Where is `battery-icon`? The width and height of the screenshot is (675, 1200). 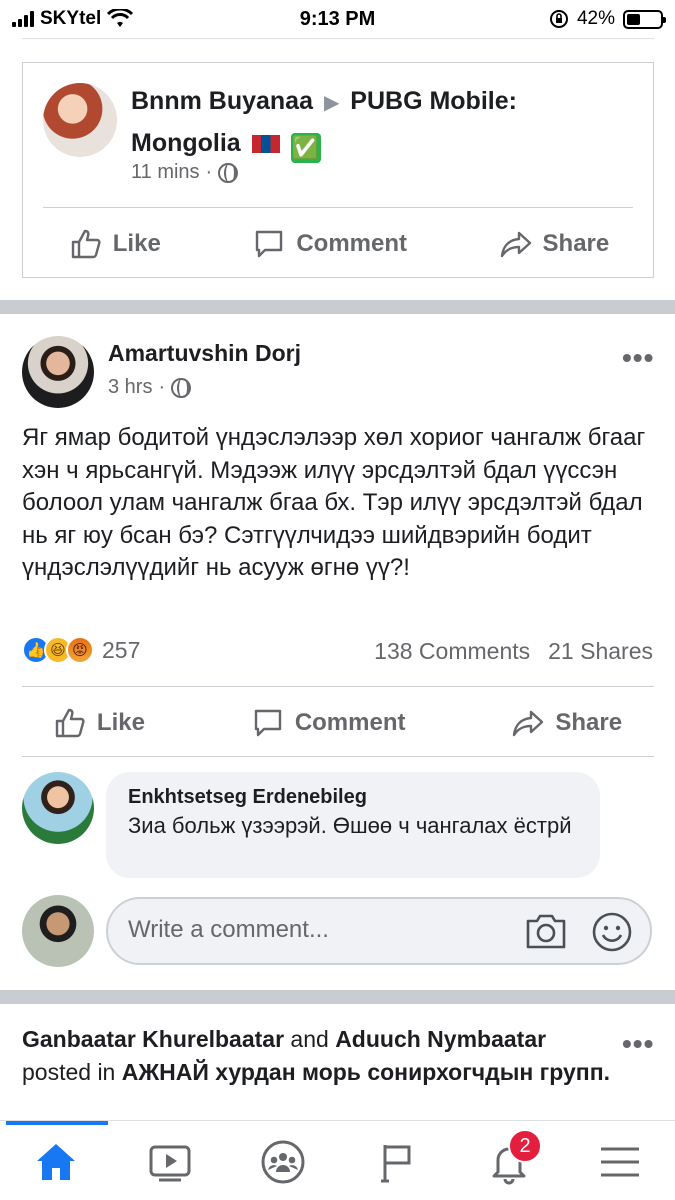 battery-icon is located at coordinates (644, 19).